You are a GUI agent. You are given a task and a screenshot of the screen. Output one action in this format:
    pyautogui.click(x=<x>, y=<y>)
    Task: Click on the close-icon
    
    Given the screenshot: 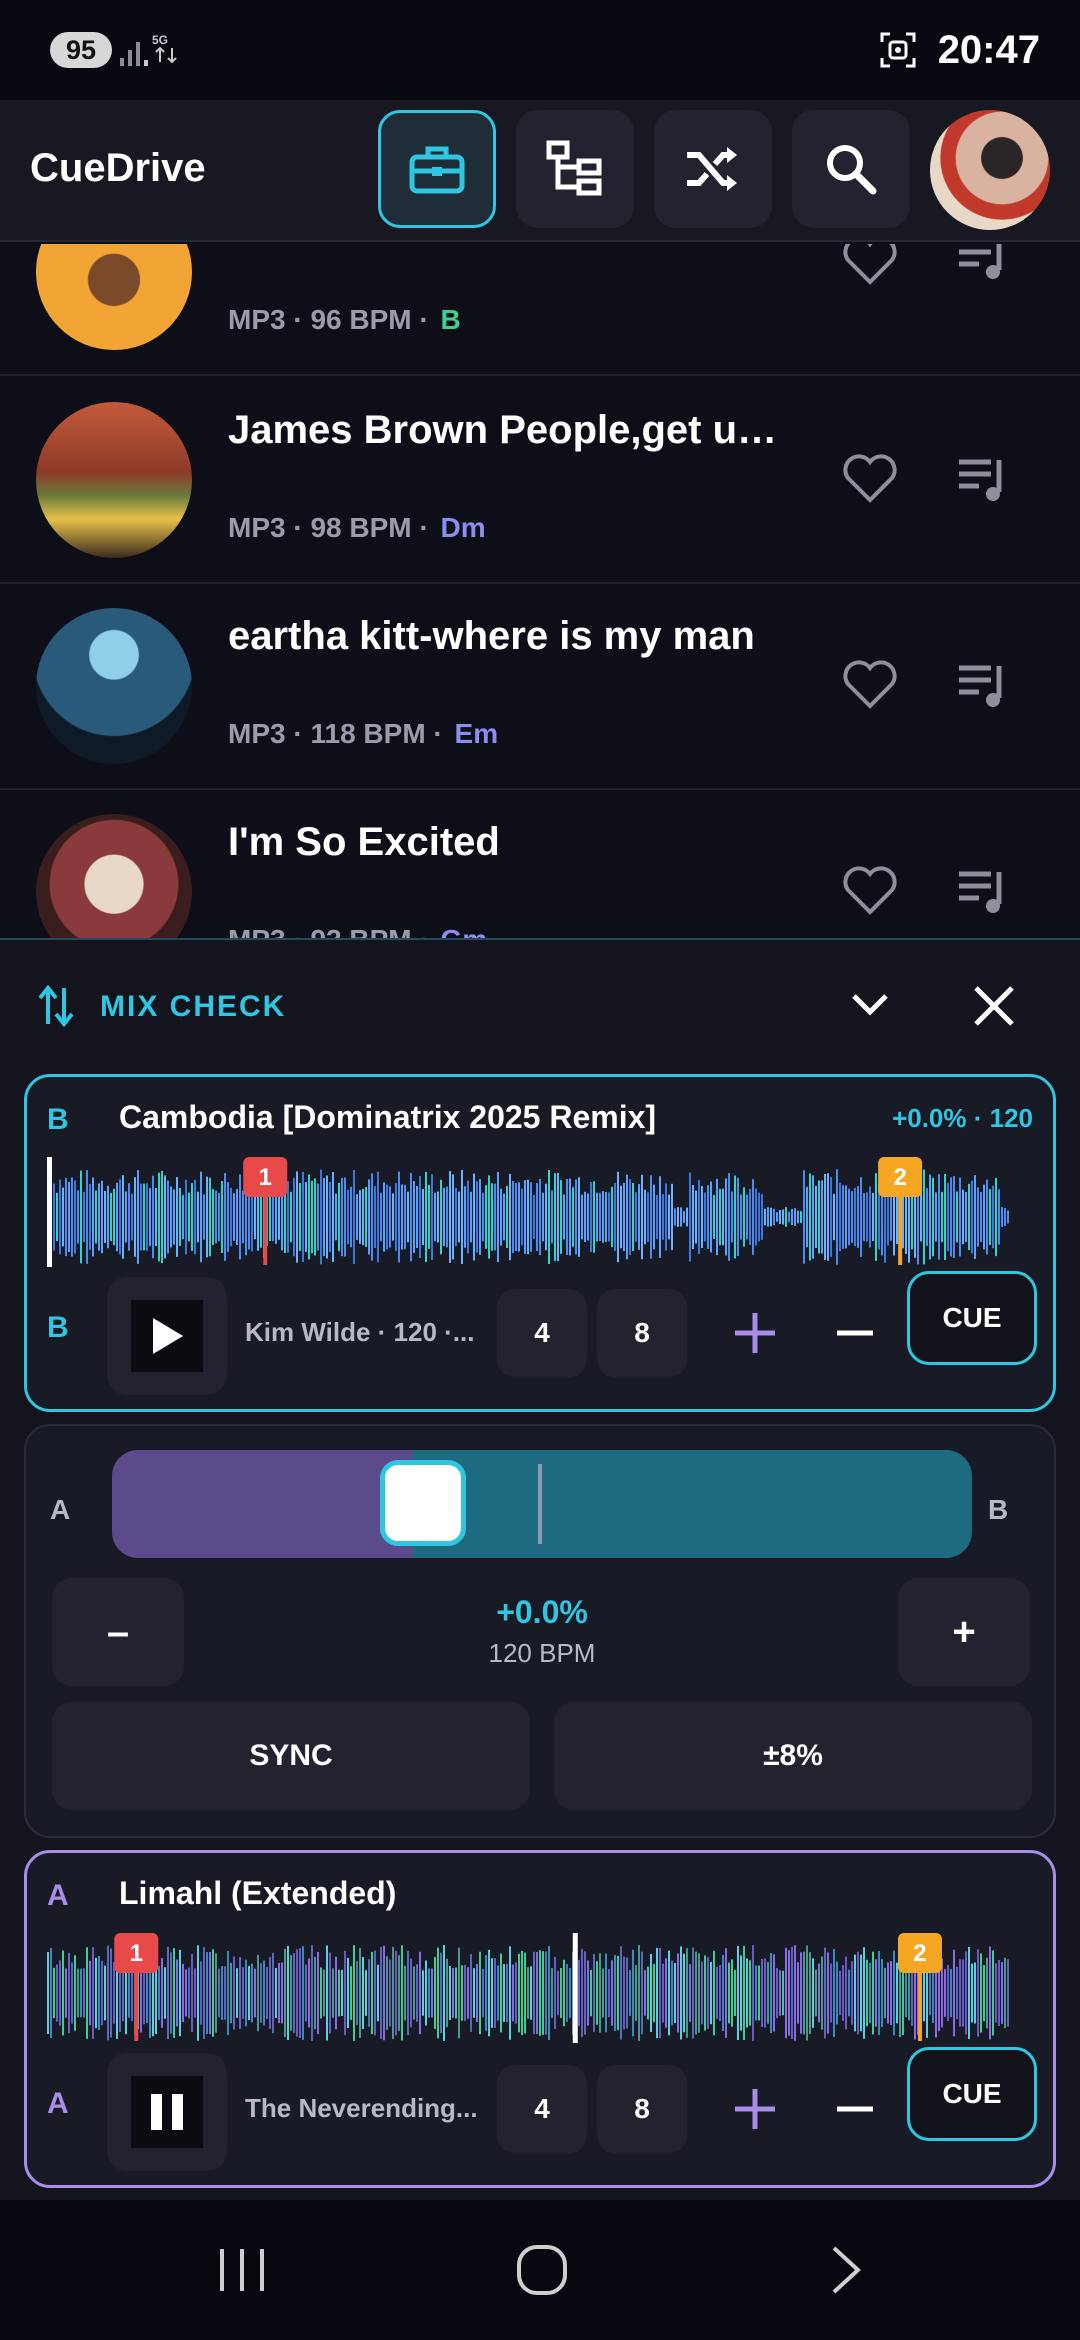 What is the action you would take?
    pyautogui.click(x=994, y=1006)
    